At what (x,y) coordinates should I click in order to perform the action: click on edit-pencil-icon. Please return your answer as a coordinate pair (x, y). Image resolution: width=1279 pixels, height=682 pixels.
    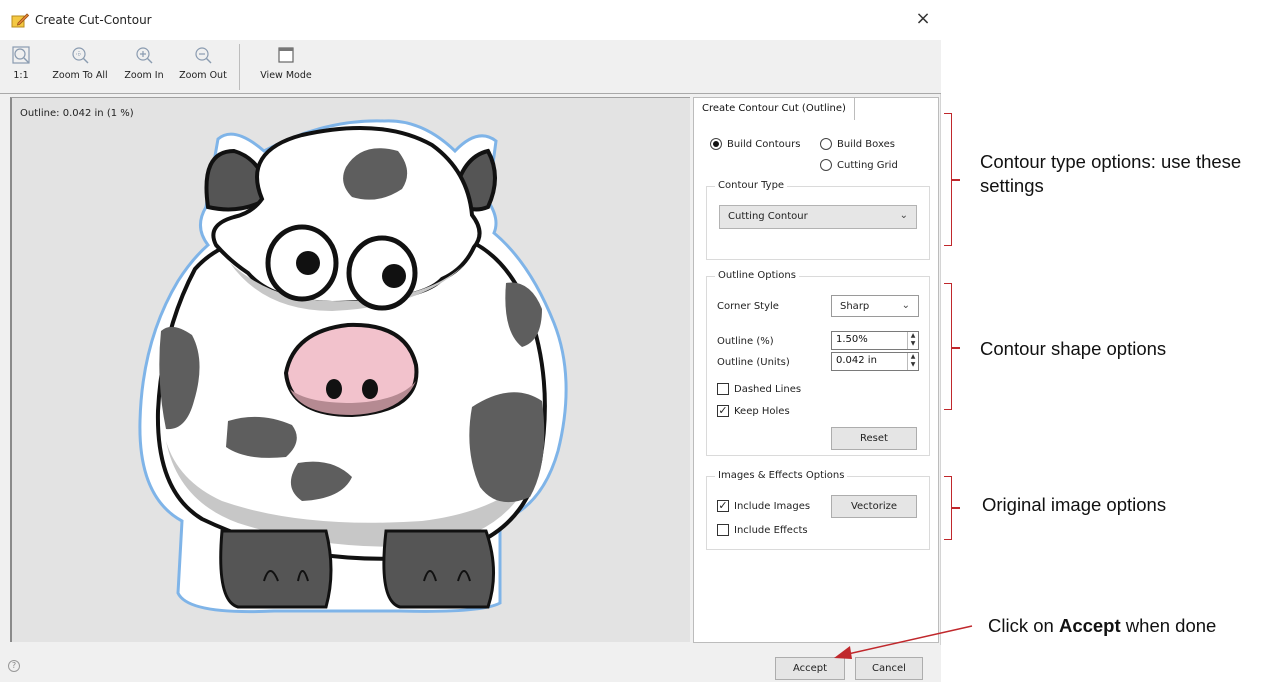
    Looking at the image, I should click on (20, 20).